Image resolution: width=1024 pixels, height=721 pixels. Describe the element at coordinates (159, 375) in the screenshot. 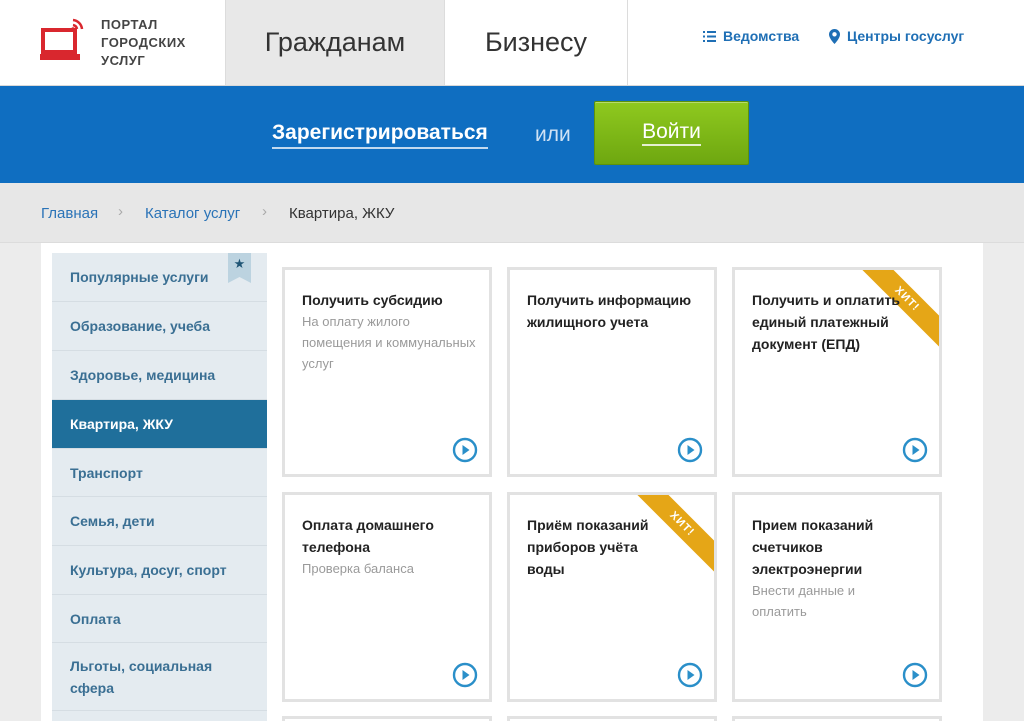

I see `sidebar-item-health: Здоровье, медицина` at that location.